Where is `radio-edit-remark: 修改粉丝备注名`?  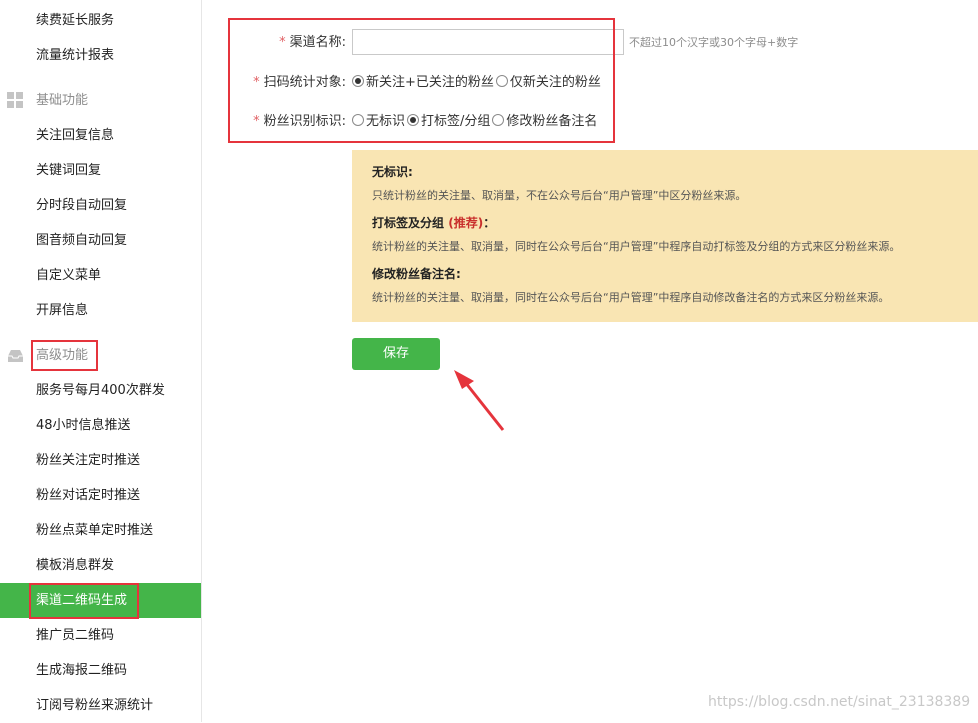
radio-edit-remark: 修改粉丝备注名 is located at coordinates (544, 122).